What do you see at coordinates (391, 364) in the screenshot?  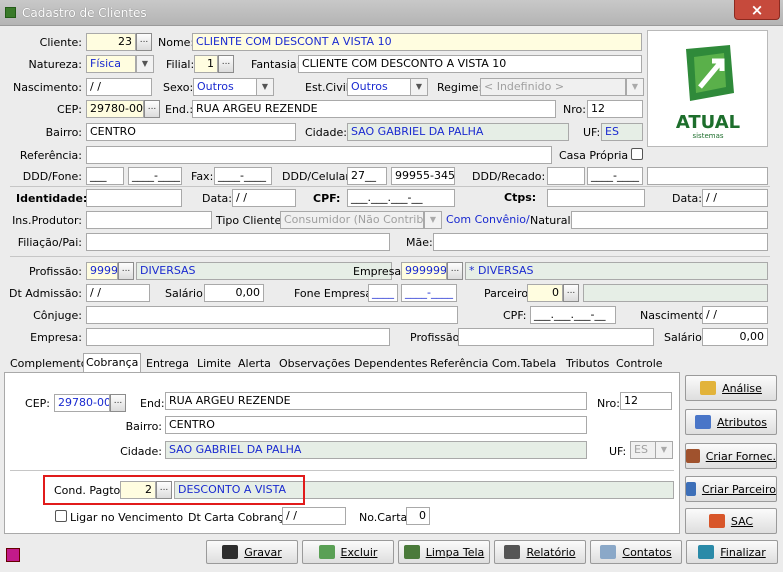 I see `tab-dependentes: Dependentes` at bounding box center [391, 364].